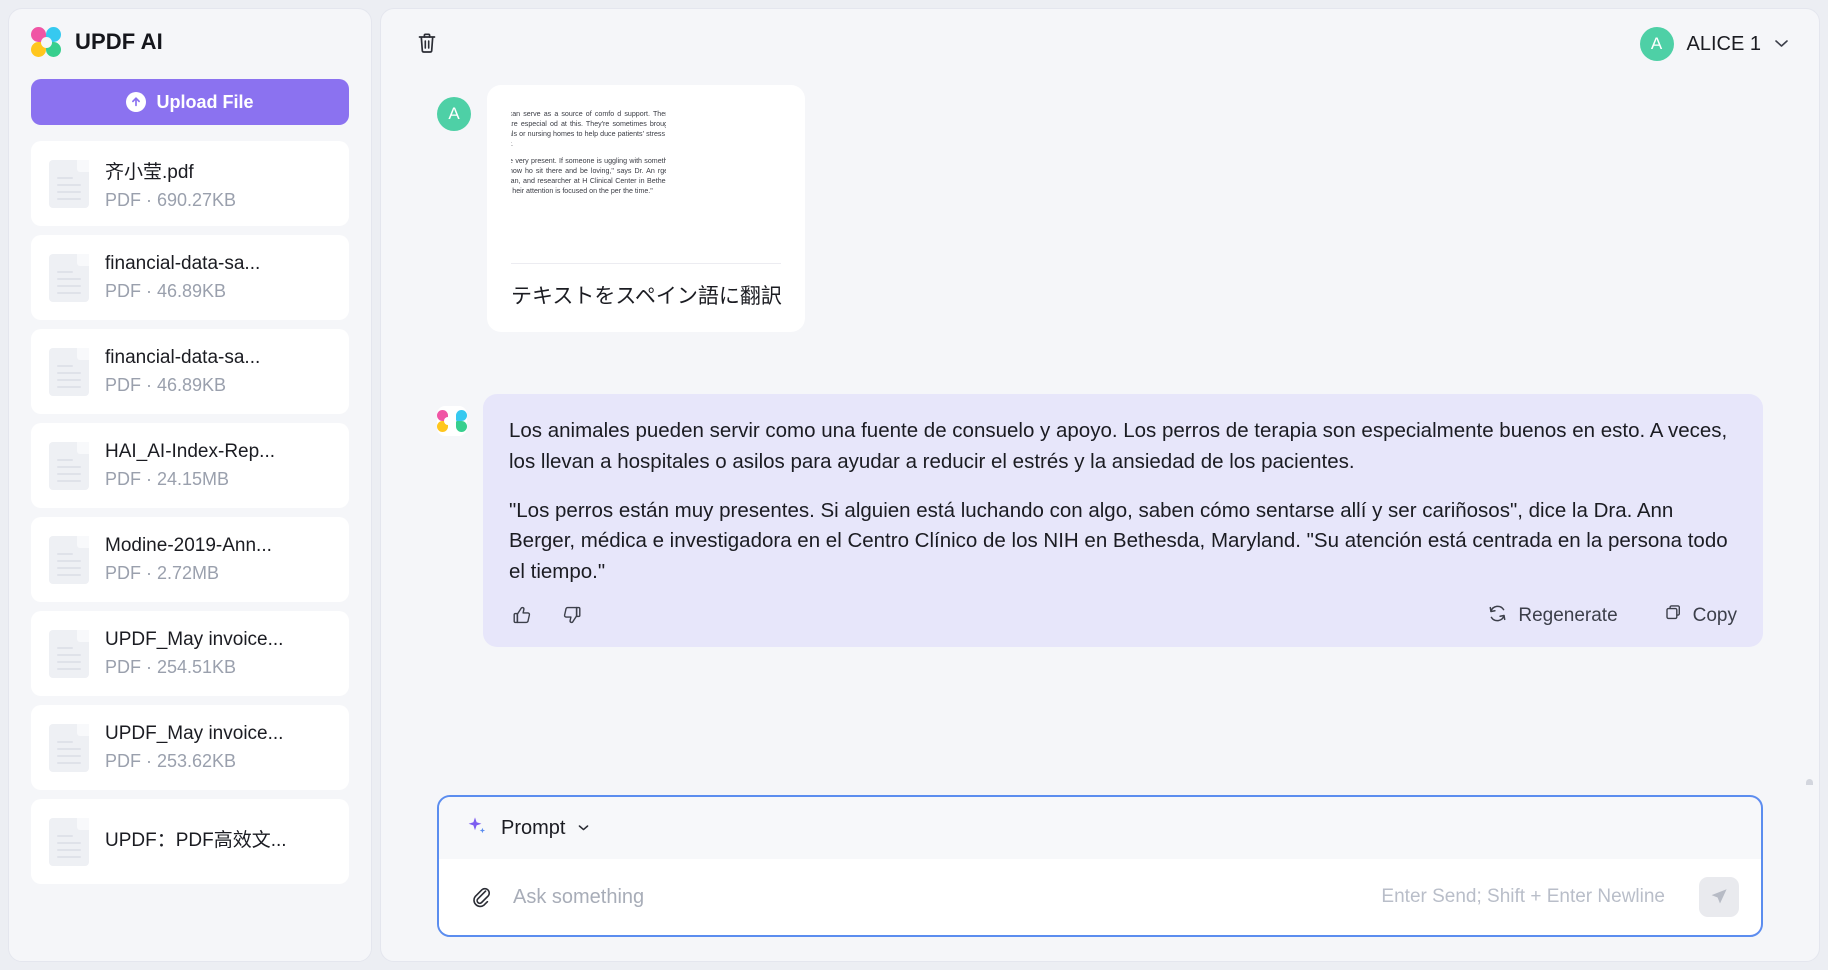  I want to click on list-item: 齐小莹.pdf PDF · 690.27KB, so click(190, 183).